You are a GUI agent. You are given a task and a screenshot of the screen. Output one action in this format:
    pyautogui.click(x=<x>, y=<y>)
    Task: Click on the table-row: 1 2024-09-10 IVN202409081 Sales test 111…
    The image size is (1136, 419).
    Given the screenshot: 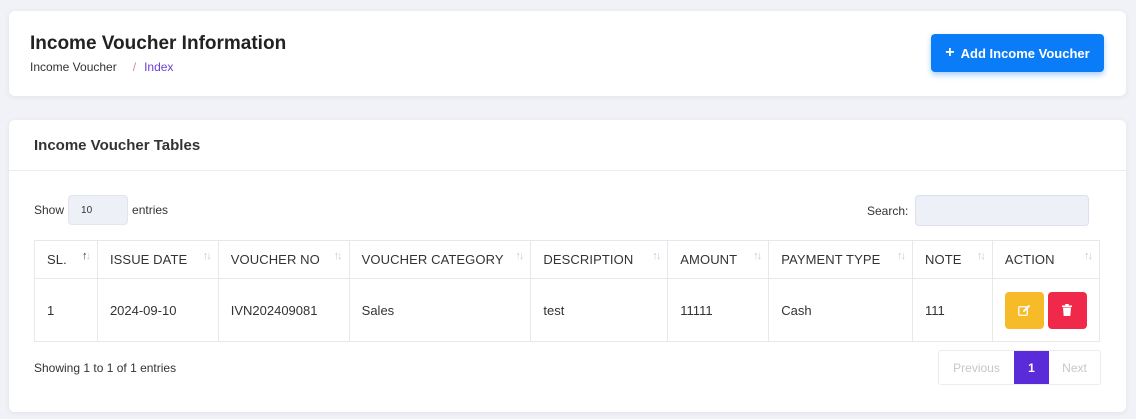 What is the action you would take?
    pyautogui.click(x=567, y=310)
    